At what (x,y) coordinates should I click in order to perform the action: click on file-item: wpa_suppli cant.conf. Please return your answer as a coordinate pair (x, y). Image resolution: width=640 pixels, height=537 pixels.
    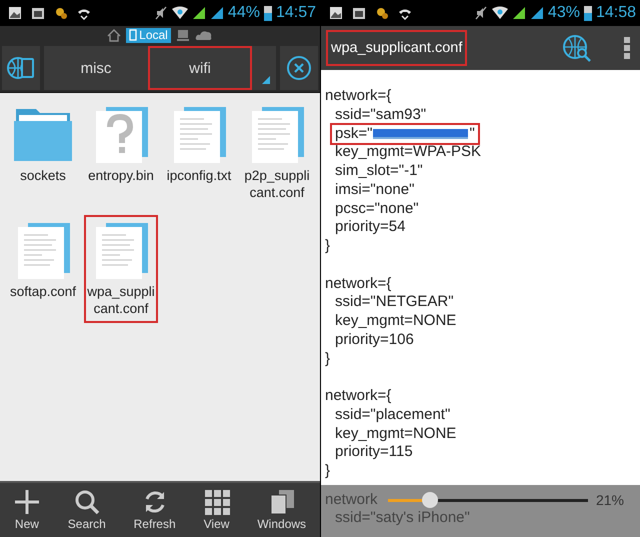
    Looking at the image, I should click on (121, 269).